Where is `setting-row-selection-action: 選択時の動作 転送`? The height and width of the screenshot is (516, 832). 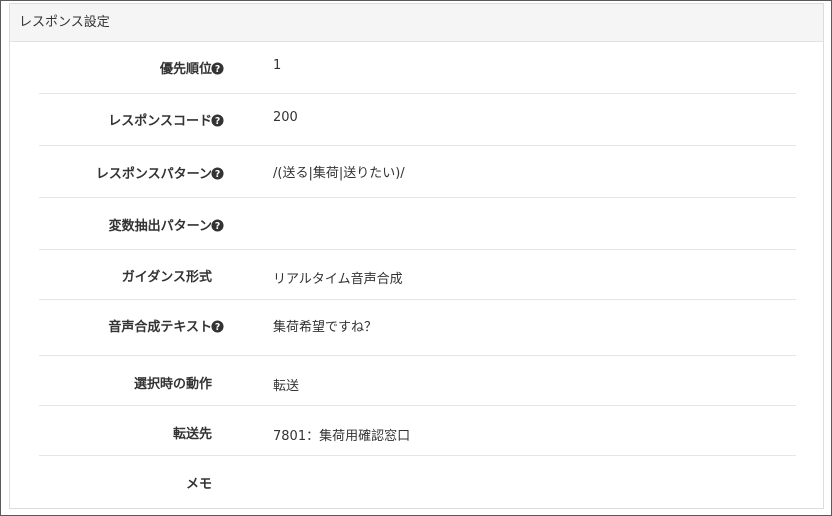 setting-row-selection-action: 選択時の動作 転送 is located at coordinates (417, 381).